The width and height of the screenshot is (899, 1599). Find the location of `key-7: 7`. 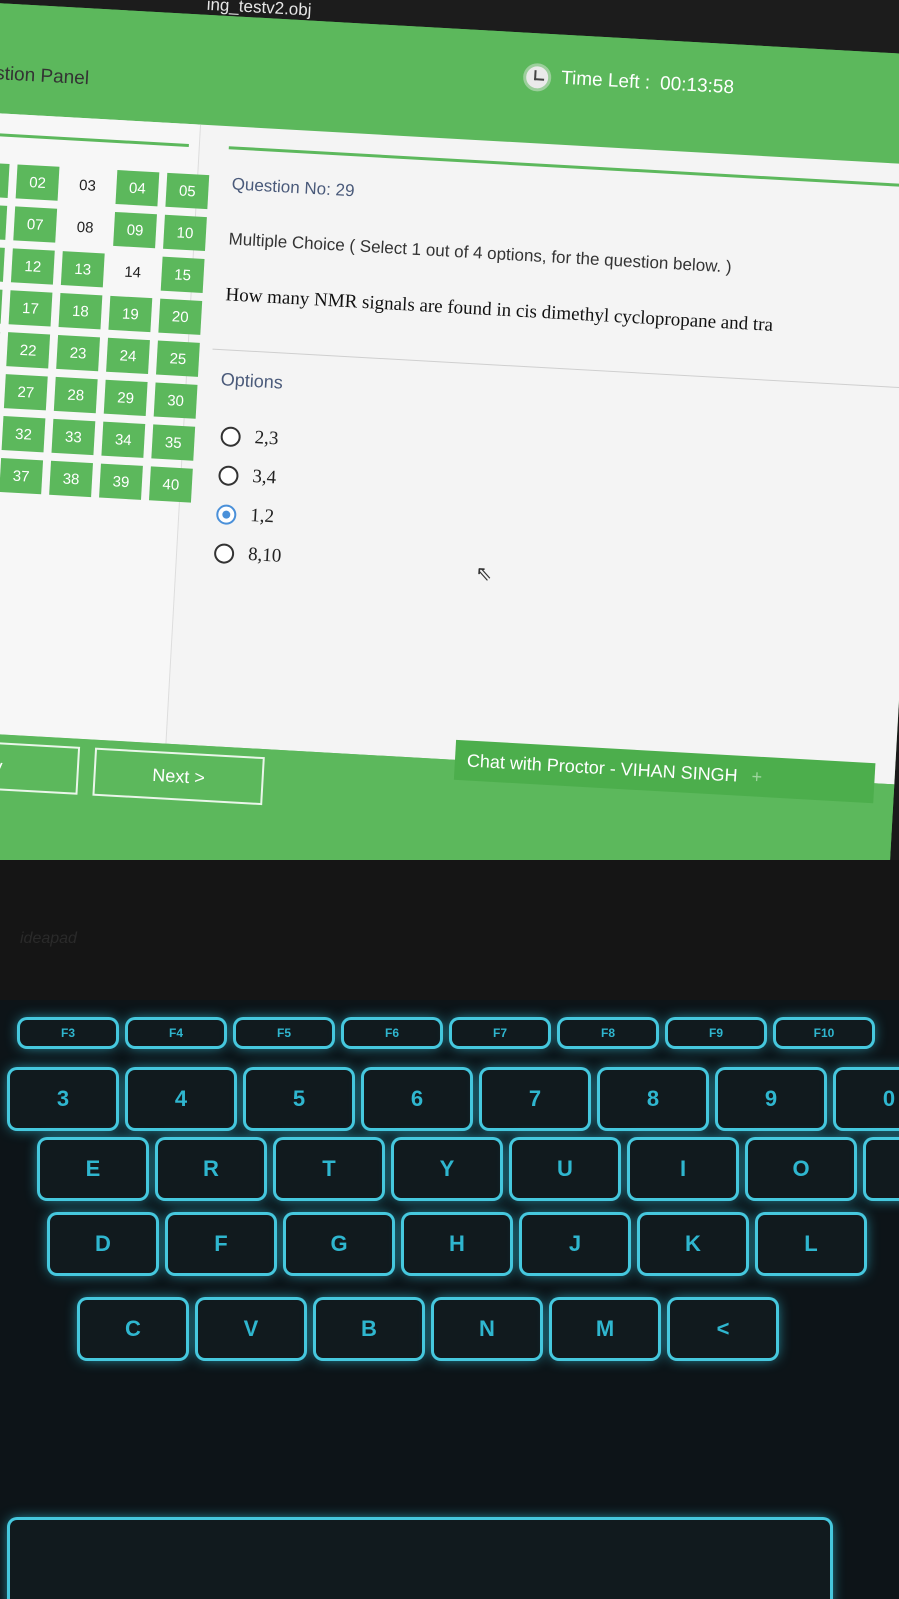

key-7: 7 is located at coordinates (535, 1099).